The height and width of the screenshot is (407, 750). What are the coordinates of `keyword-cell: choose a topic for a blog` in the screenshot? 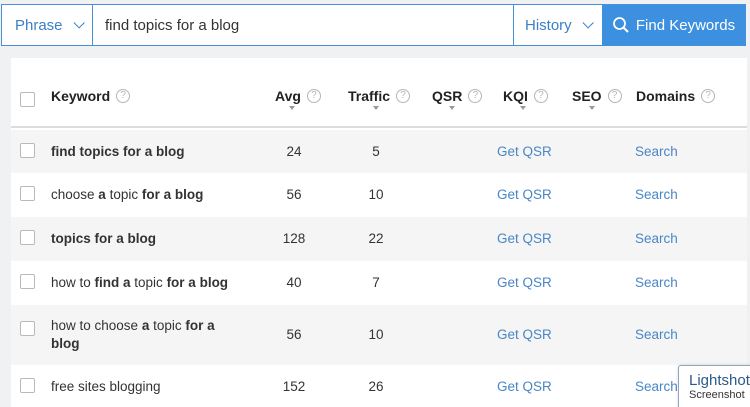 It's located at (127, 194).